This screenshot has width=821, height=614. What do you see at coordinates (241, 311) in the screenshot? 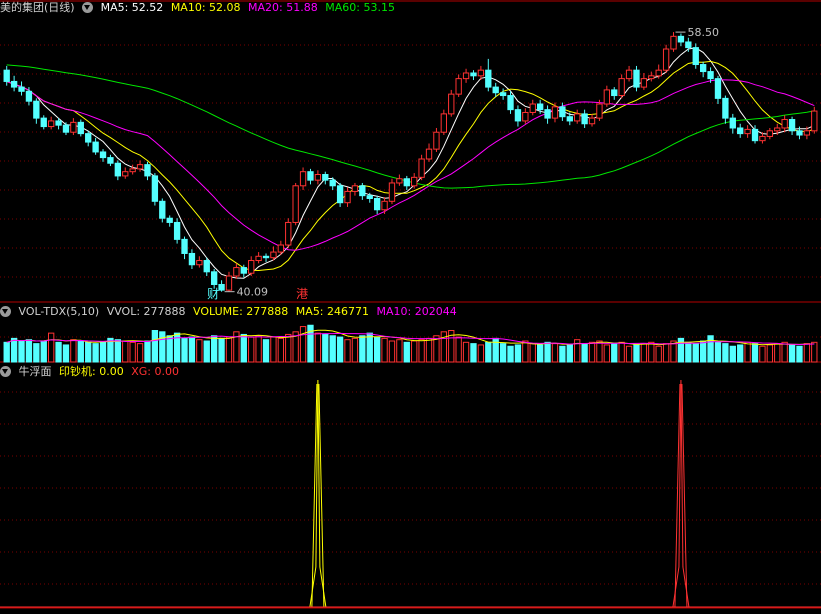
I see `volume-legend: VOLUME: 277888` at bounding box center [241, 311].